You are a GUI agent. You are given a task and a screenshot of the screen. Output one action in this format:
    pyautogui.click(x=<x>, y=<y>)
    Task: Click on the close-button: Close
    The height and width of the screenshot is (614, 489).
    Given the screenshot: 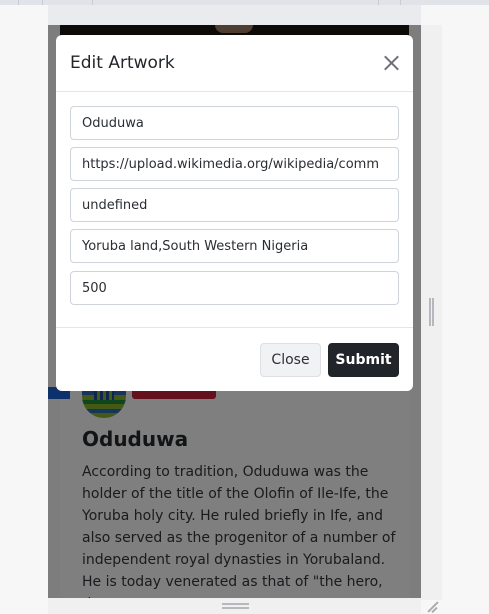 What is the action you would take?
    pyautogui.click(x=290, y=360)
    